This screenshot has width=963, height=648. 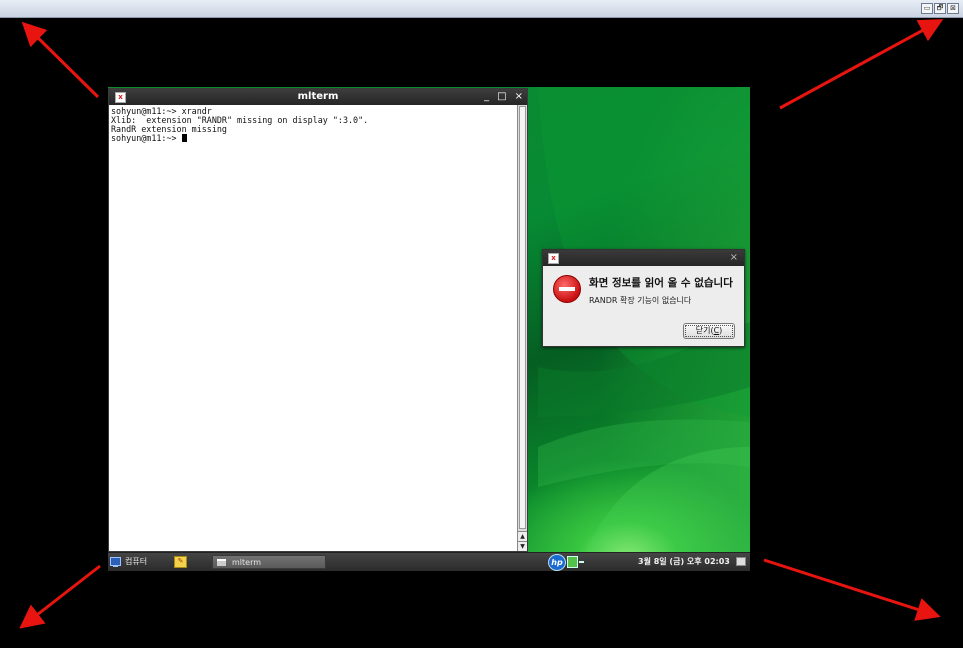 What do you see at coordinates (115, 562) in the screenshot?
I see `computer-icon` at bounding box center [115, 562].